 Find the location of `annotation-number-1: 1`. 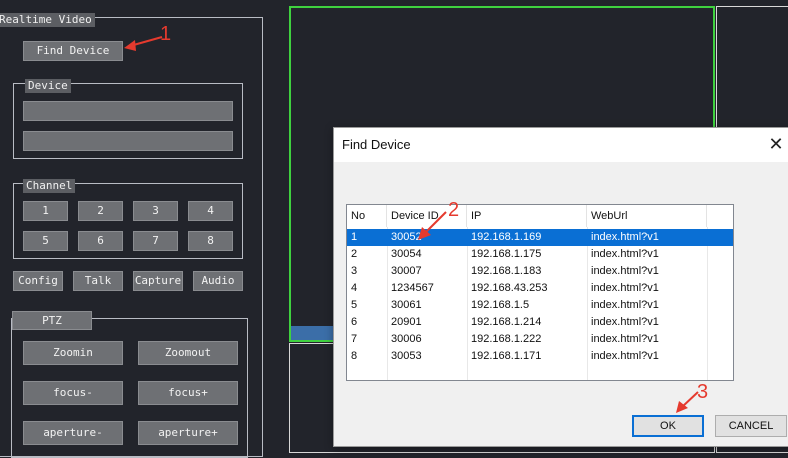

annotation-number-1: 1 is located at coordinates (166, 34).